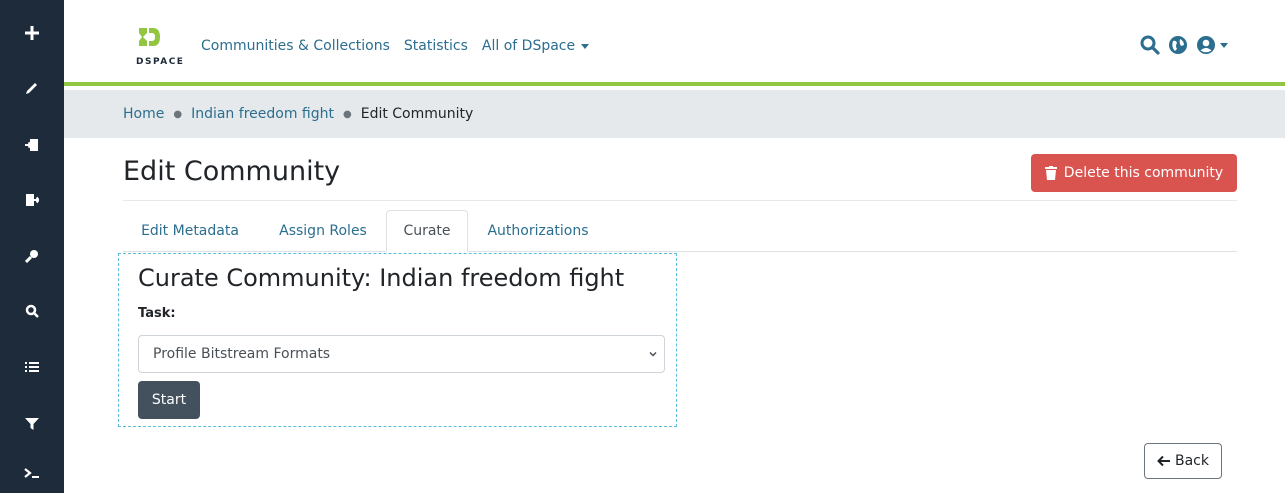 The width and height of the screenshot is (1285, 493). What do you see at coordinates (32, 33) in the screenshot?
I see `plus-icon` at bounding box center [32, 33].